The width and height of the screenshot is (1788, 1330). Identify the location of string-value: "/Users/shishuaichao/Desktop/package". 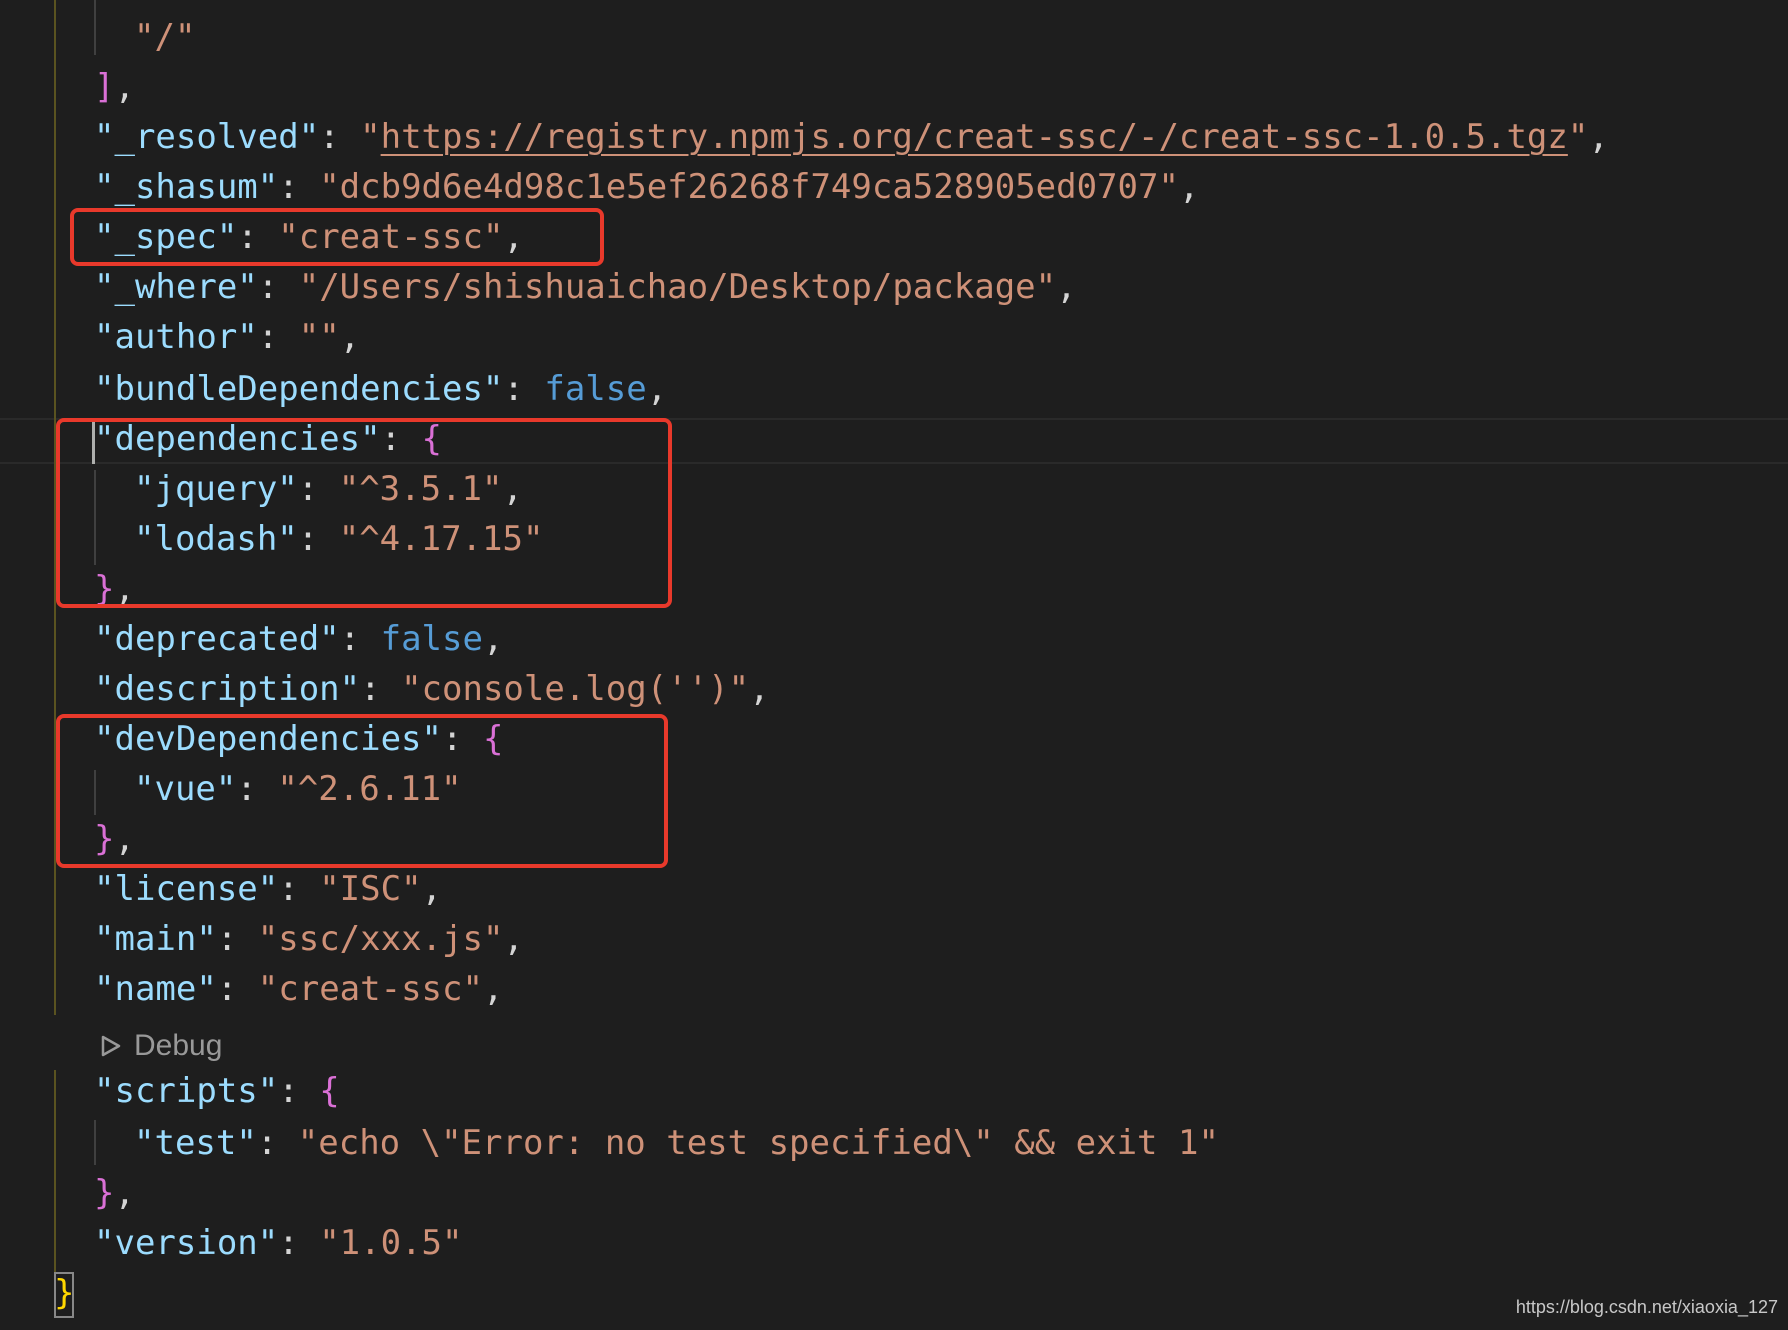
(677, 287).